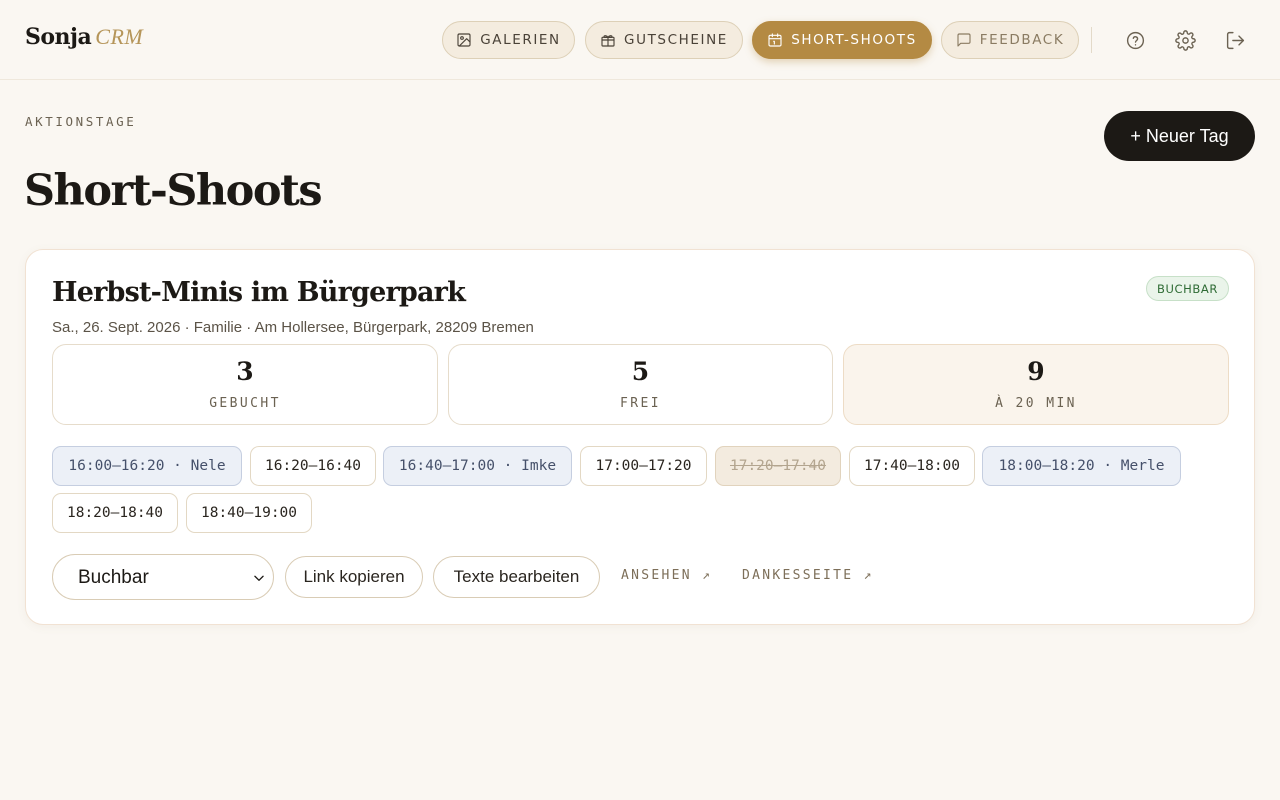 This screenshot has height=800, width=1280. I want to click on image-icon, so click(464, 40).